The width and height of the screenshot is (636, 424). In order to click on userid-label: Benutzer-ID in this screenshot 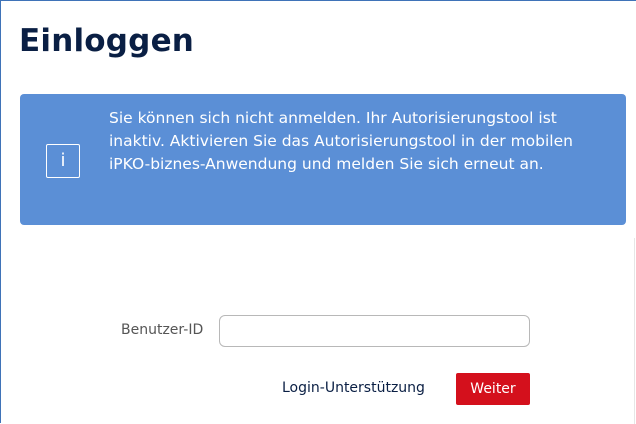, I will do `click(162, 330)`.